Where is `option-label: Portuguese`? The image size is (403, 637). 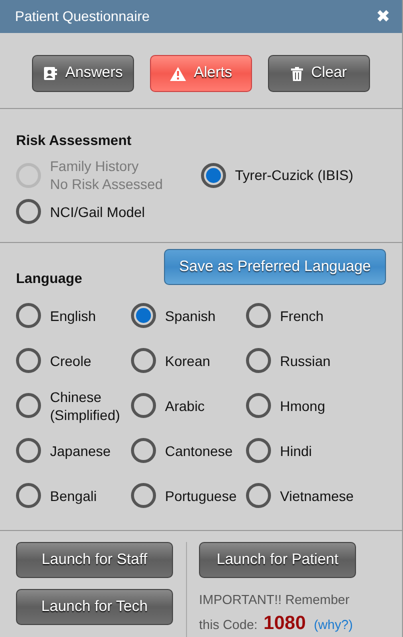
option-label: Portuguese is located at coordinates (201, 495).